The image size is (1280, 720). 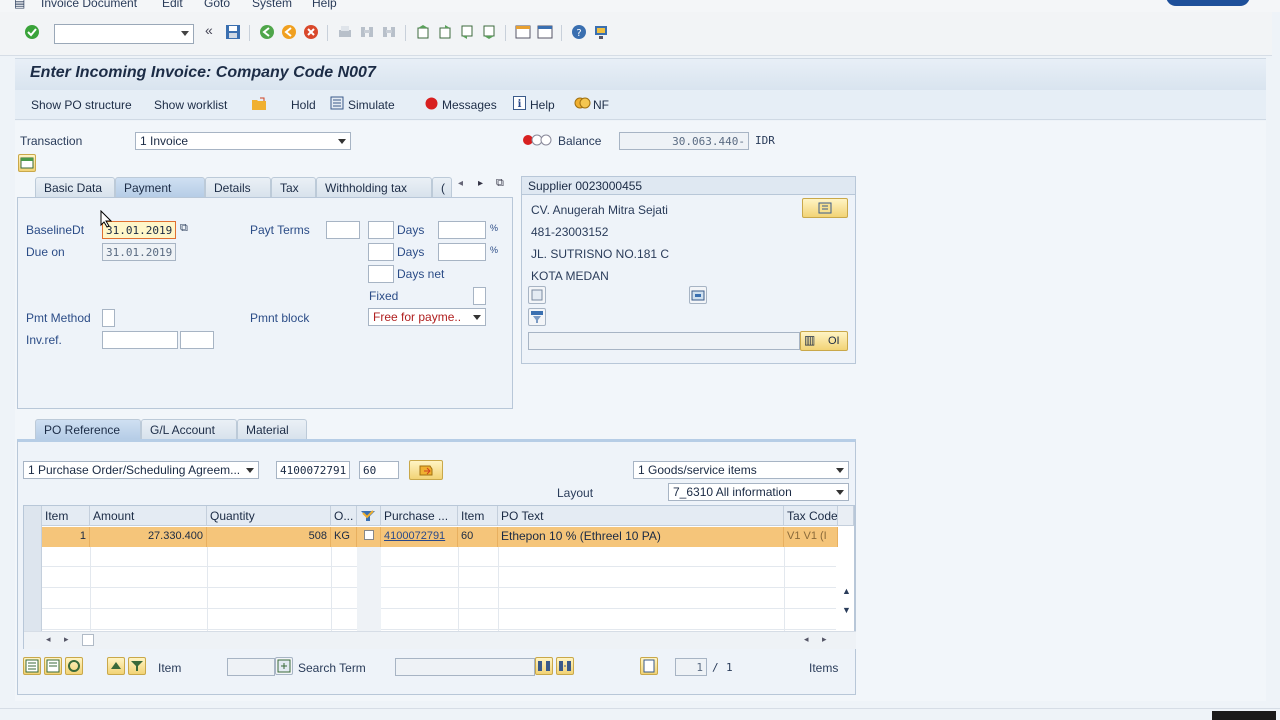 I want to click on cell-purchase-order-link: 4100072791, so click(x=419, y=537).